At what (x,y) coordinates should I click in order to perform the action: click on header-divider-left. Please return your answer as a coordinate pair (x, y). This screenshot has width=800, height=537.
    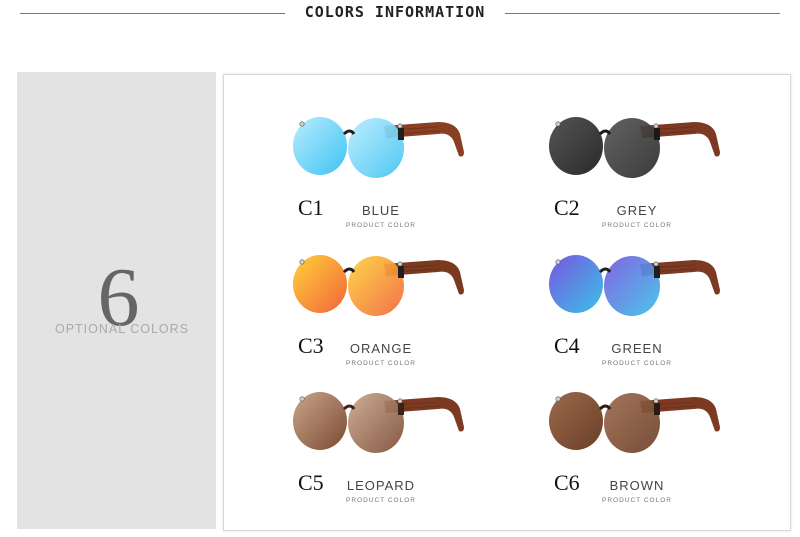
    Looking at the image, I should click on (152, 13).